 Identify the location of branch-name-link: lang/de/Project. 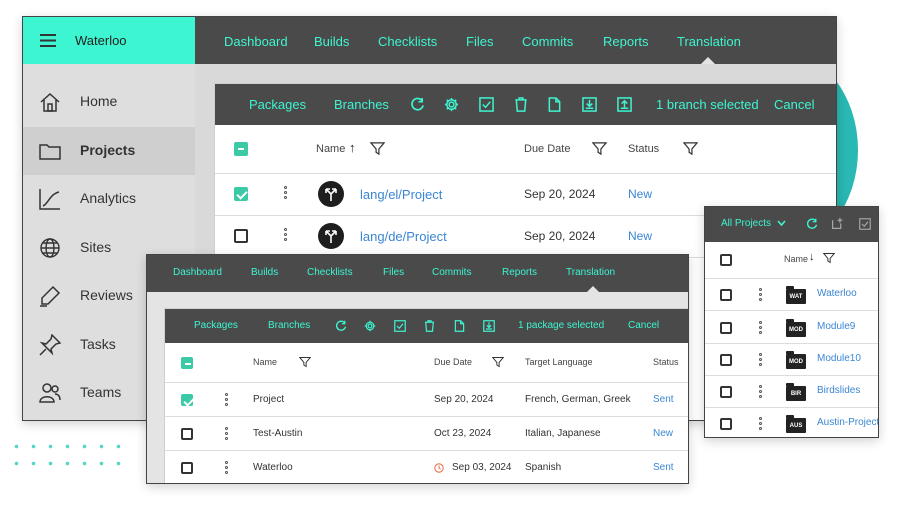
(403, 236).